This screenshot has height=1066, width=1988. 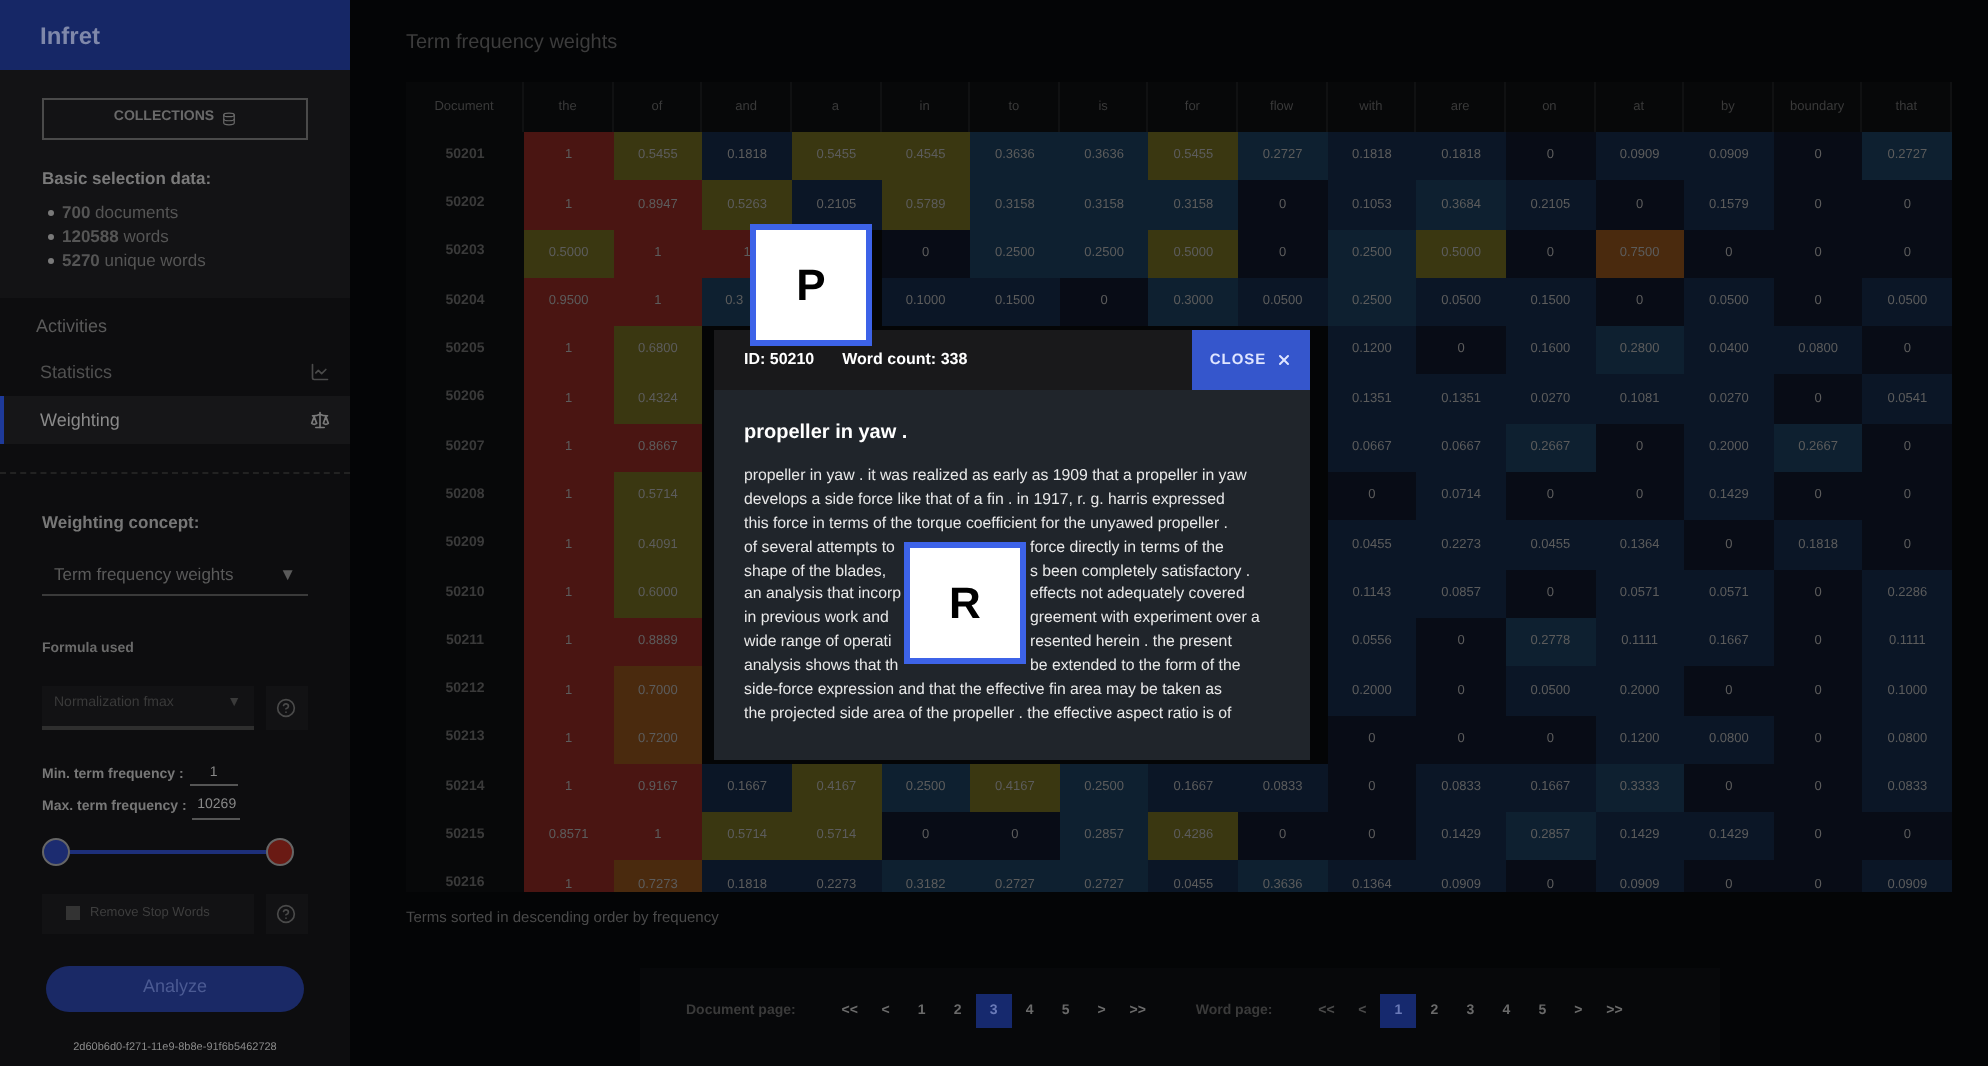 I want to click on weighting-concept-label: Weighting concept:, so click(x=122, y=523).